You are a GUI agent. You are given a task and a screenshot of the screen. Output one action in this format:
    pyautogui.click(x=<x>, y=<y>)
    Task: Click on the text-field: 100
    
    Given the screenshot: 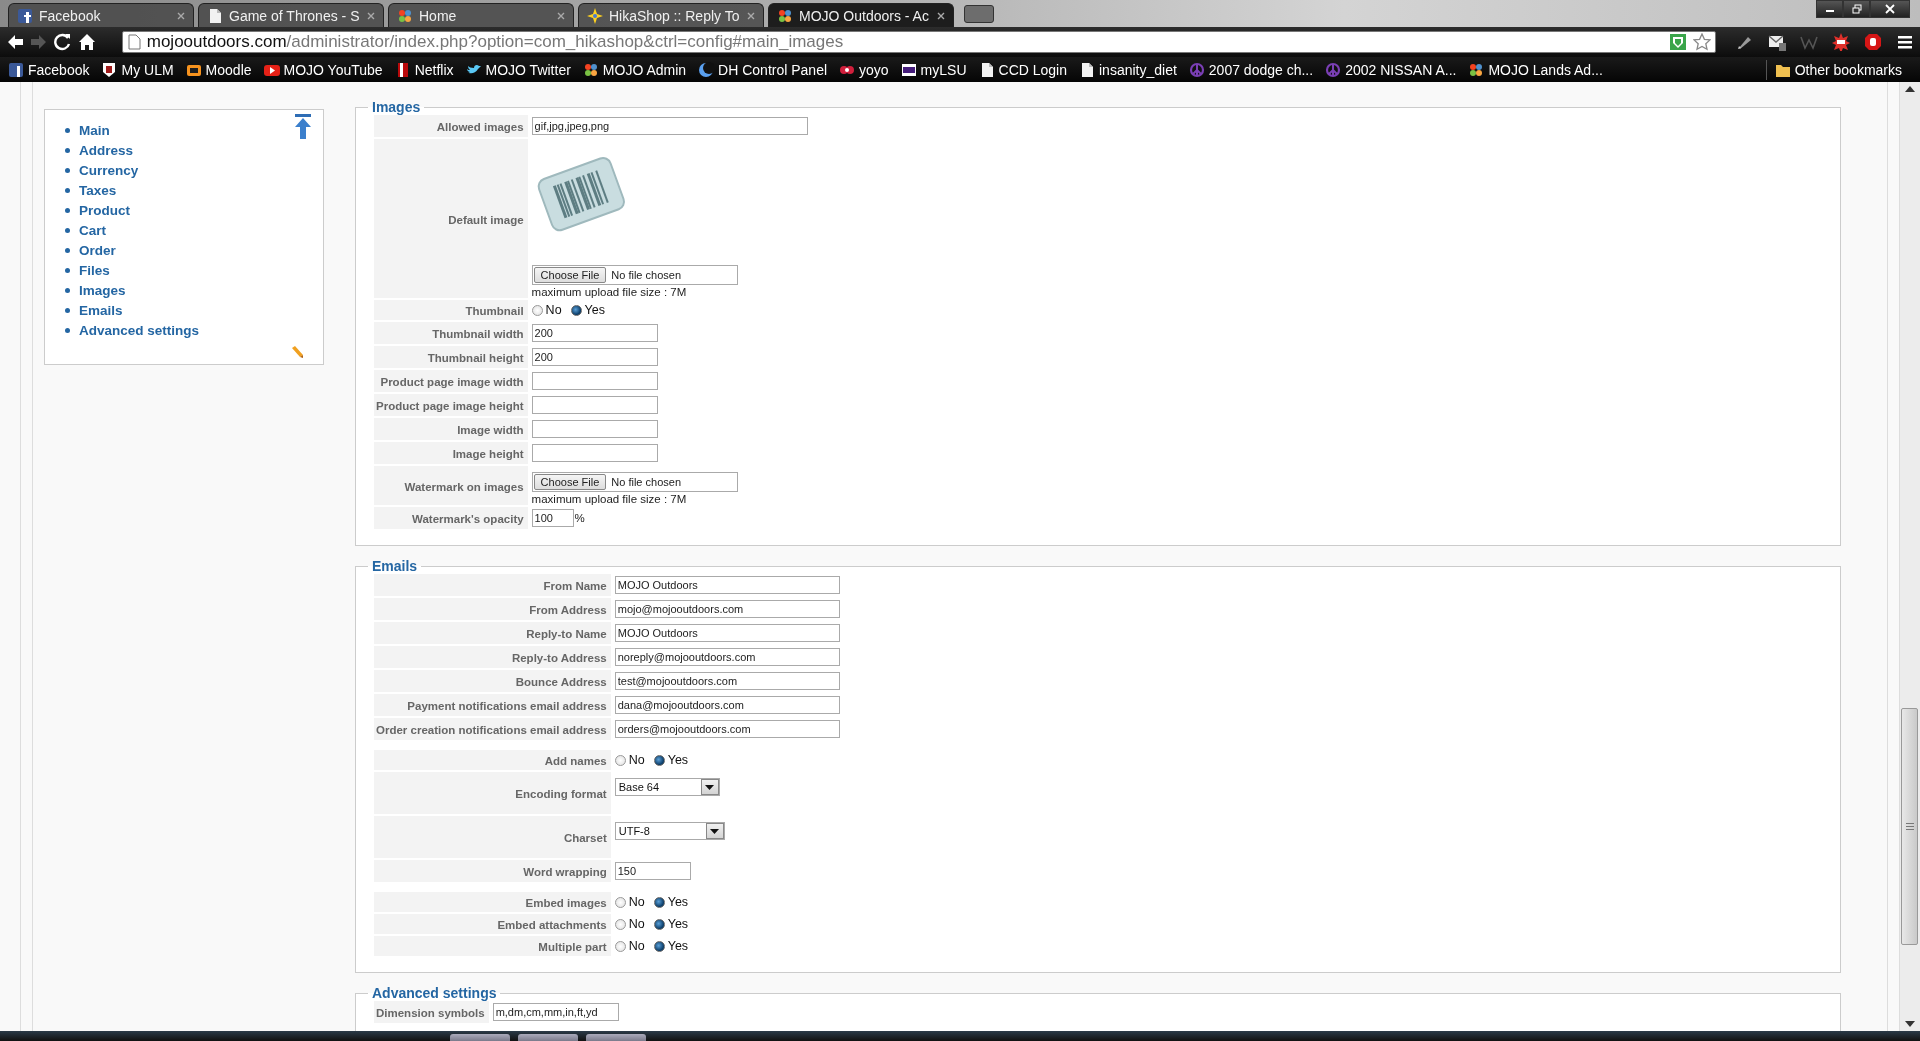 What is the action you would take?
    pyautogui.click(x=552, y=518)
    